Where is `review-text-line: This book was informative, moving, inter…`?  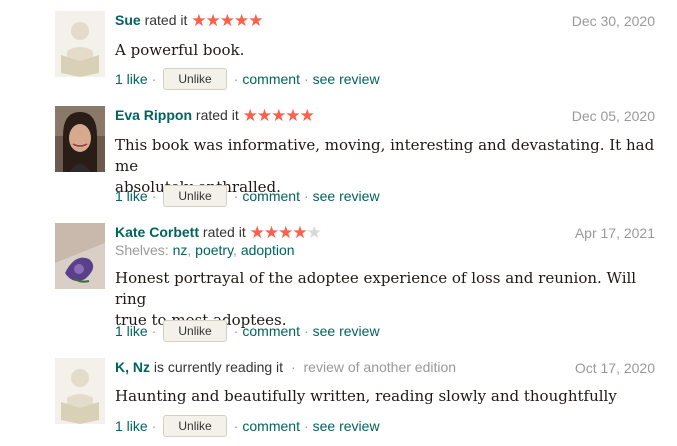
review-text-line: This book was informative, moving, inter… is located at coordinates (385, 155).